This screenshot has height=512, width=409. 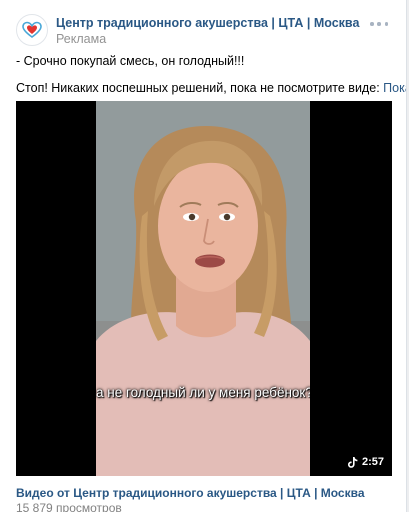 I want to click on video-views-count: 15 879 просмотров, so click(x=69, y=506).